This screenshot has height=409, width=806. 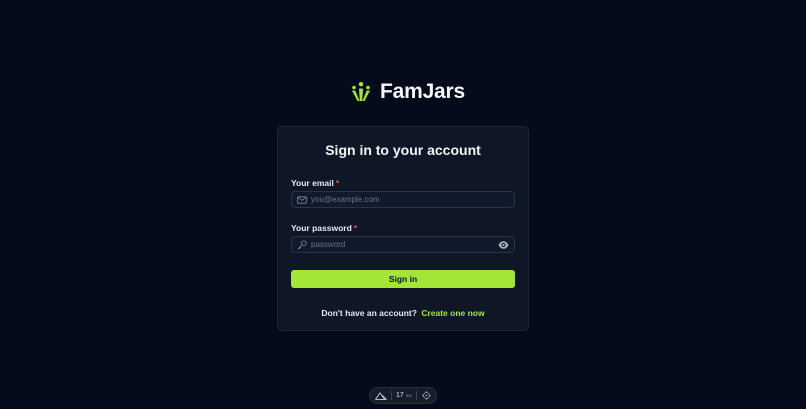 What do you see at coordinates (381, 396) in the screenshot?
I see `nuxt-icon` at bounding box center [381, 396].